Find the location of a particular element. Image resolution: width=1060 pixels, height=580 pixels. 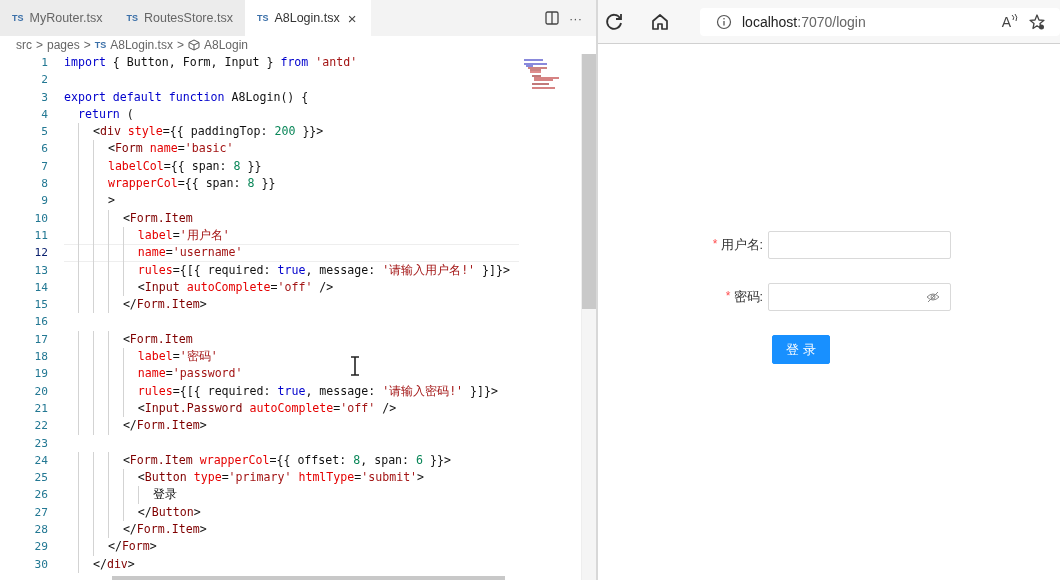

input-field is located at coordinates (859, 245).